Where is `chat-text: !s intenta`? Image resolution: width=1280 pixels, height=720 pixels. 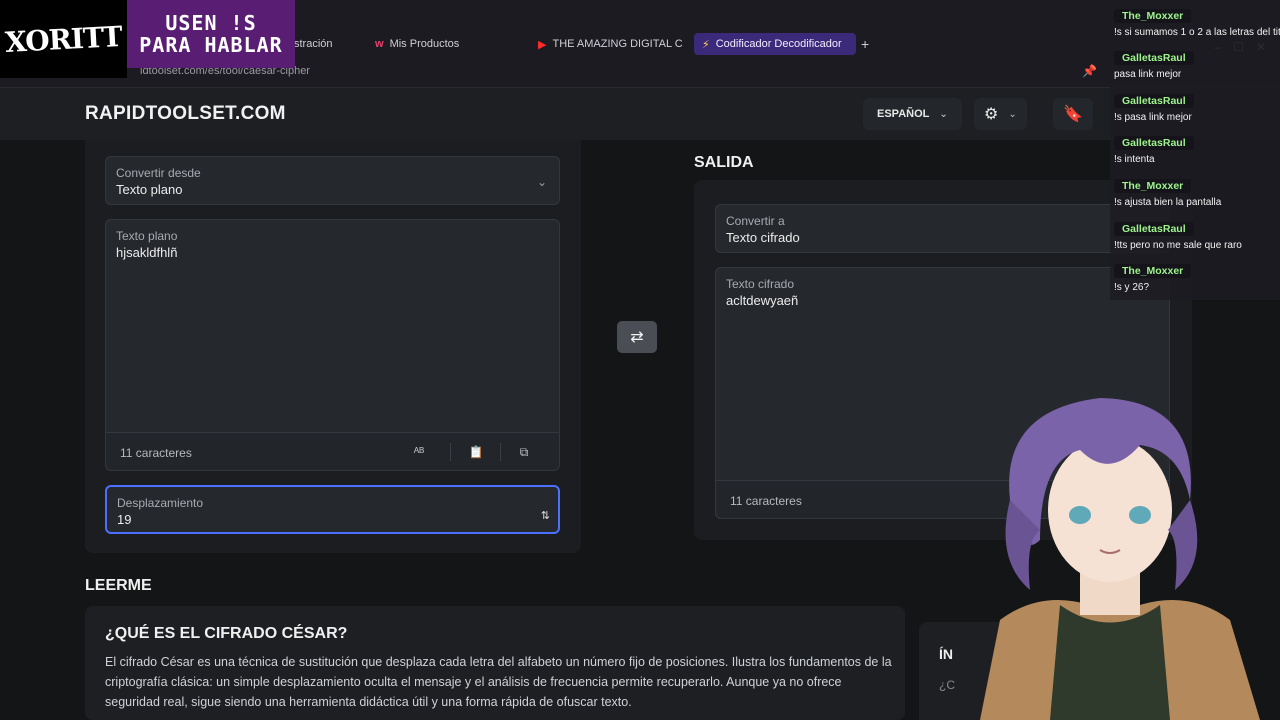 chat-text: !s intenta is located at coordinates (1134, 159).